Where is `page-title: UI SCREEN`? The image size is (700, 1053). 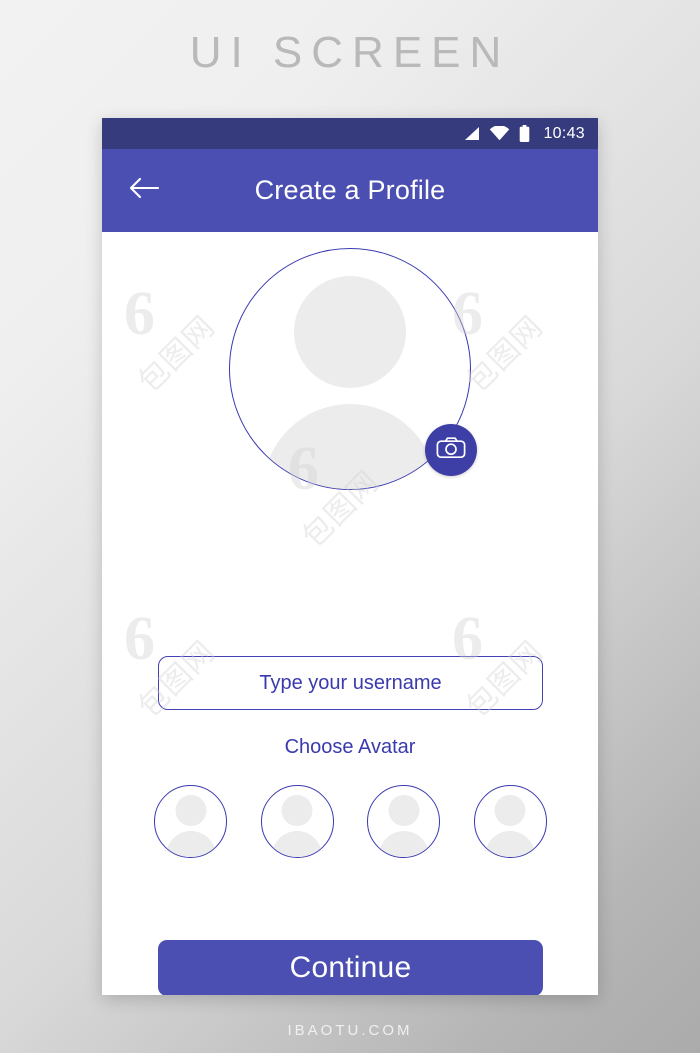 page-title: UI SCREEN is located at coordinates (350, 52).